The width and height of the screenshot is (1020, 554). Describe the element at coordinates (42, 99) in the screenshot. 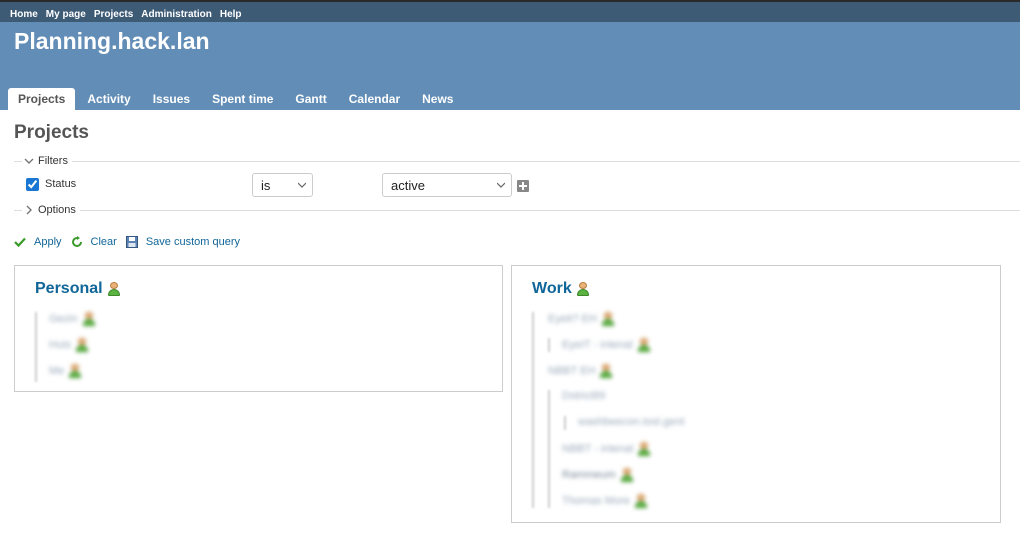

I see `tab-projects: Projects` at that location.